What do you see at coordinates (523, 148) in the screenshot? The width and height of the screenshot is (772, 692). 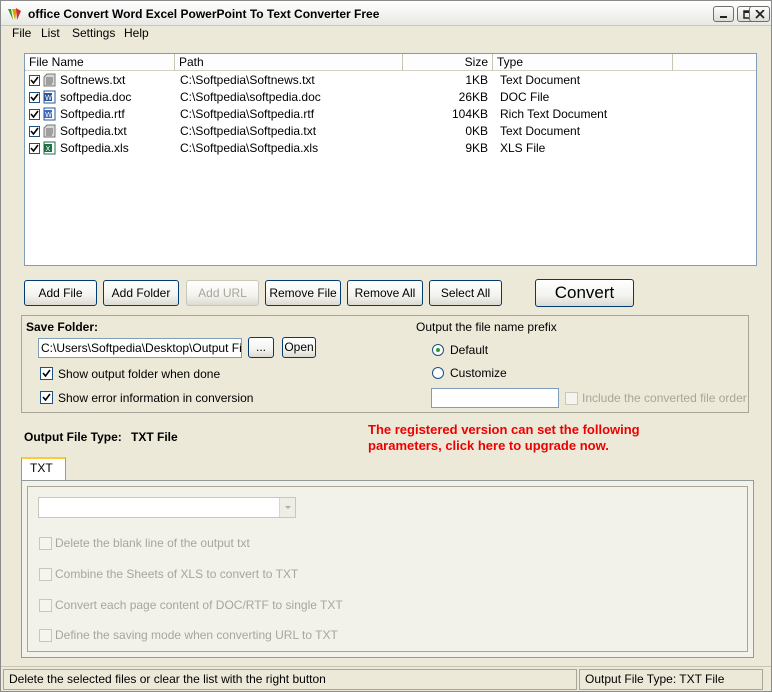 I see `file-type: XLS File` at bounding box center [523, 148].